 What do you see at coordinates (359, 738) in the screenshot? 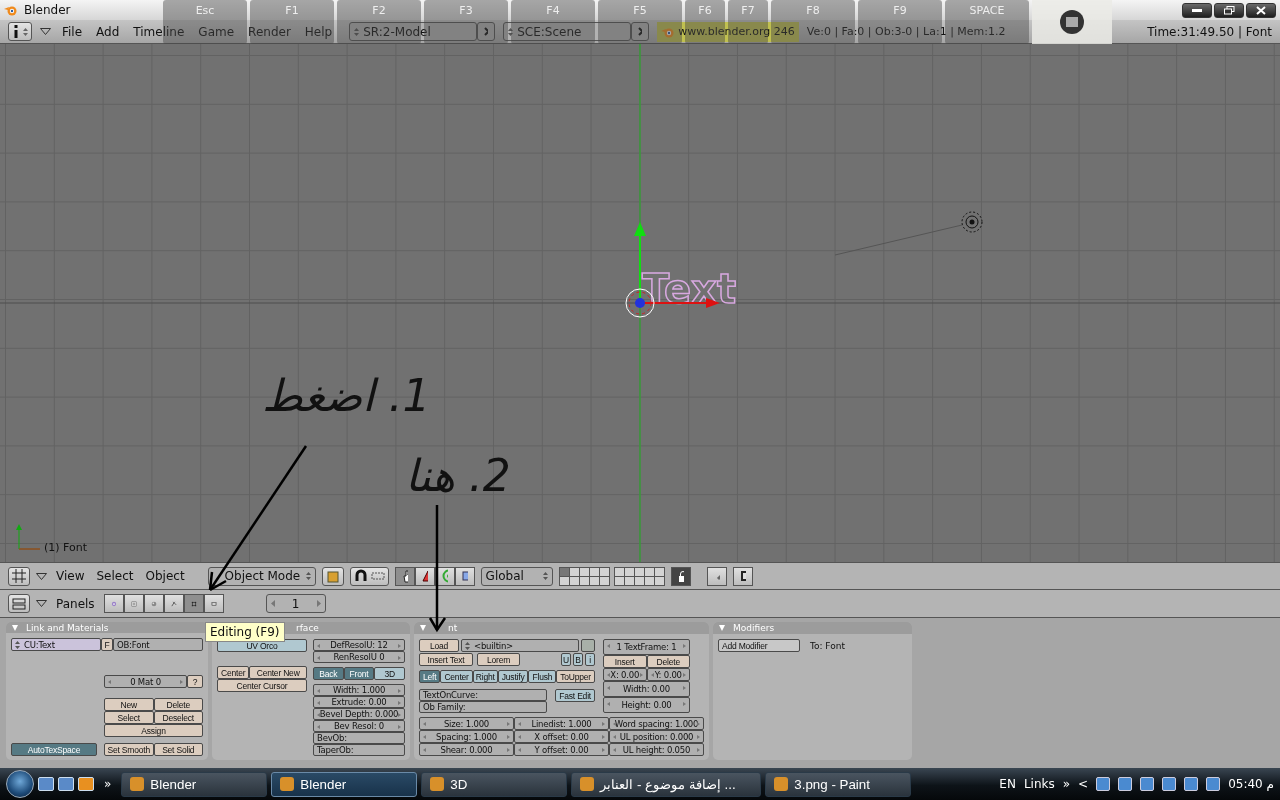
I see `text-field: BevOb:` at bounding box center [359, 738].